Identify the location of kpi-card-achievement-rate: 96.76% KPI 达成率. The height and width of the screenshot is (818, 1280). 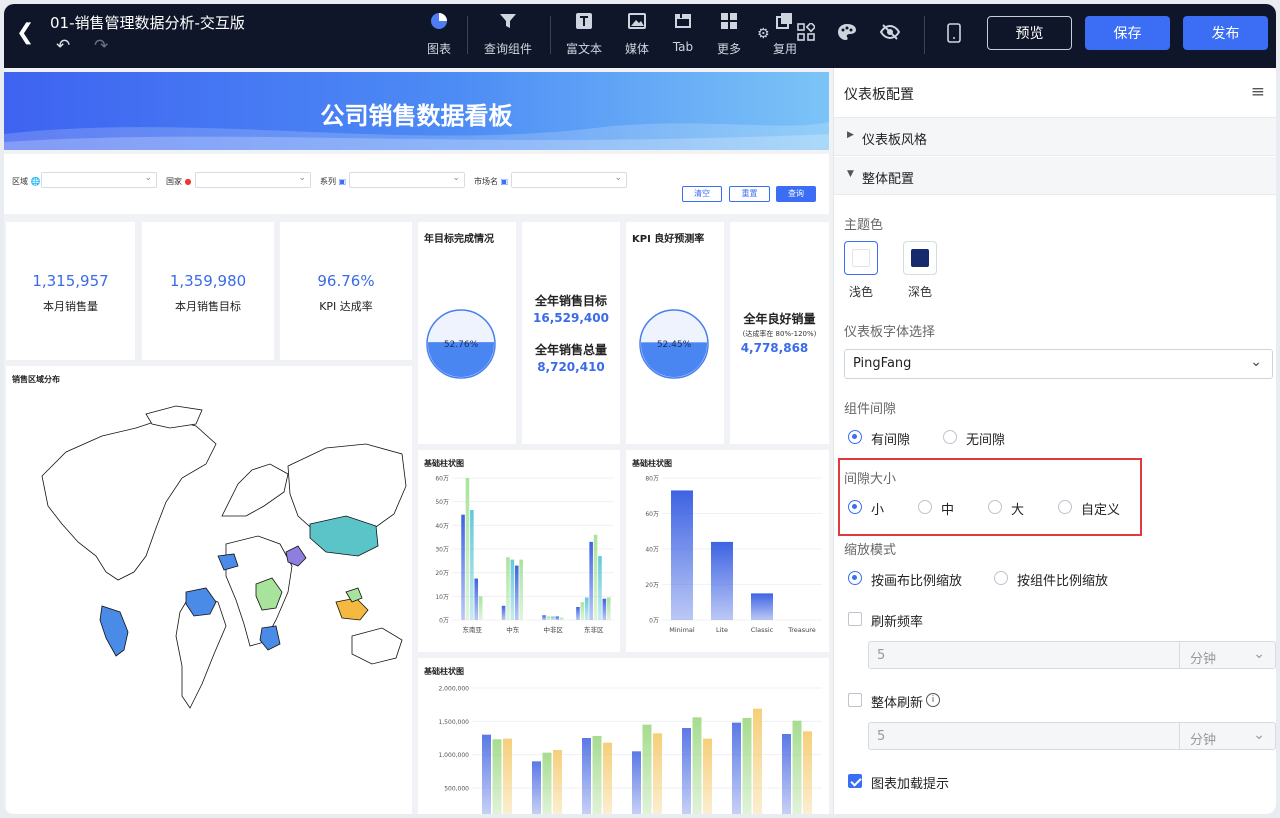
(346, 291).